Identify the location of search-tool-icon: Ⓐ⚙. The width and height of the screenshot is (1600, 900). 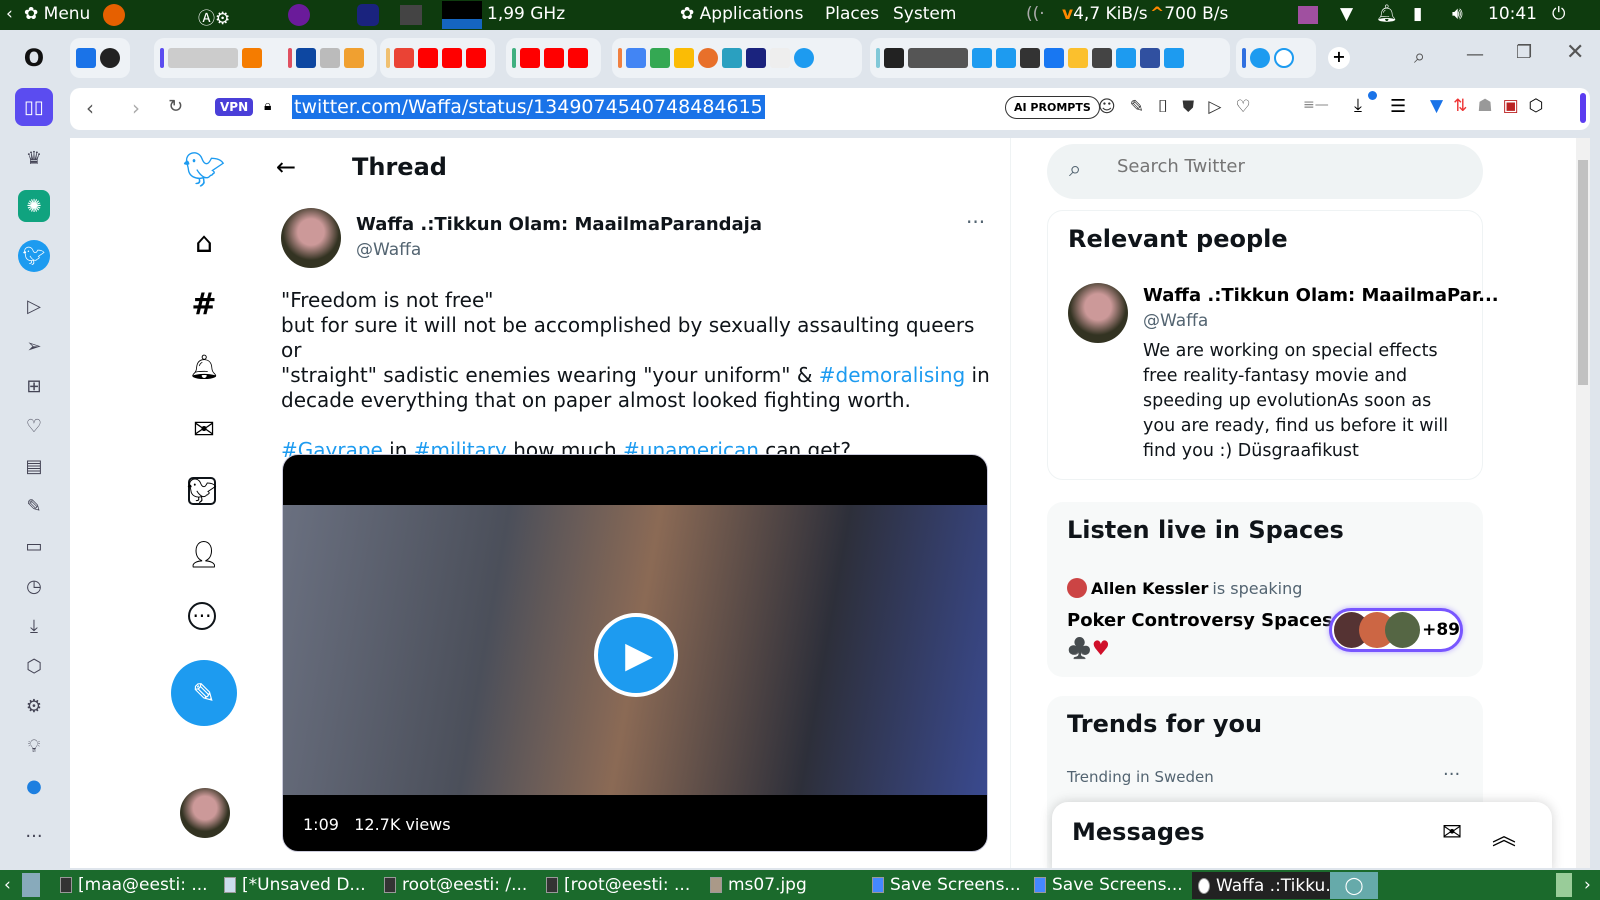
(214, 16).